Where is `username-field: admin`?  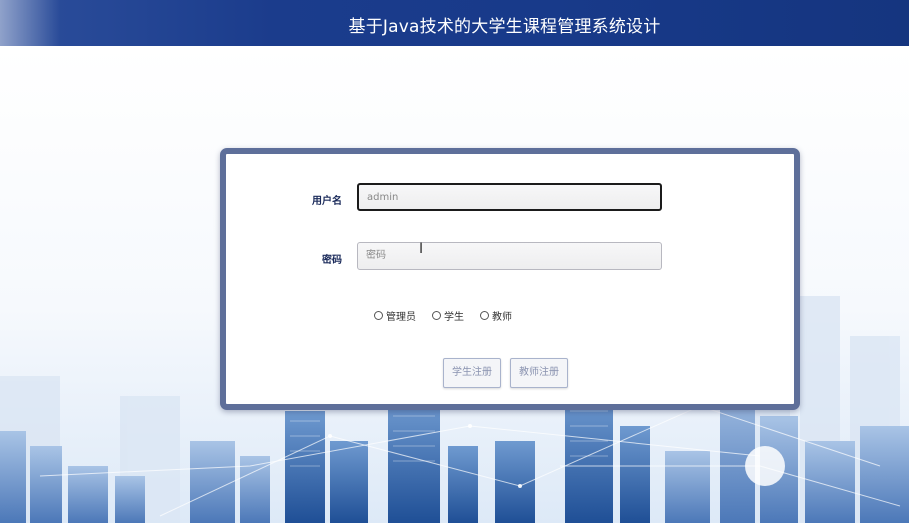
username-field: admin is located at coordinates (509, 197).